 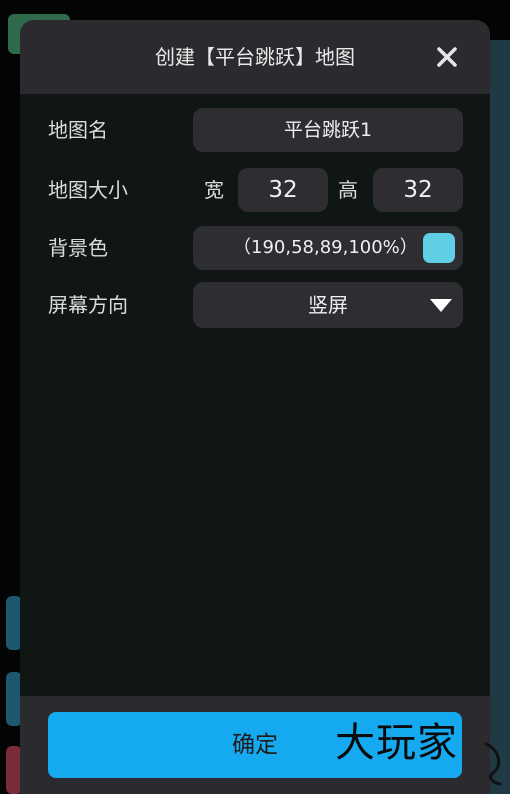 What do you see at coordinates (396, 743) in the screenshot?
I see `watermark-logo: 大玩家` at bounding box center [396, 743].